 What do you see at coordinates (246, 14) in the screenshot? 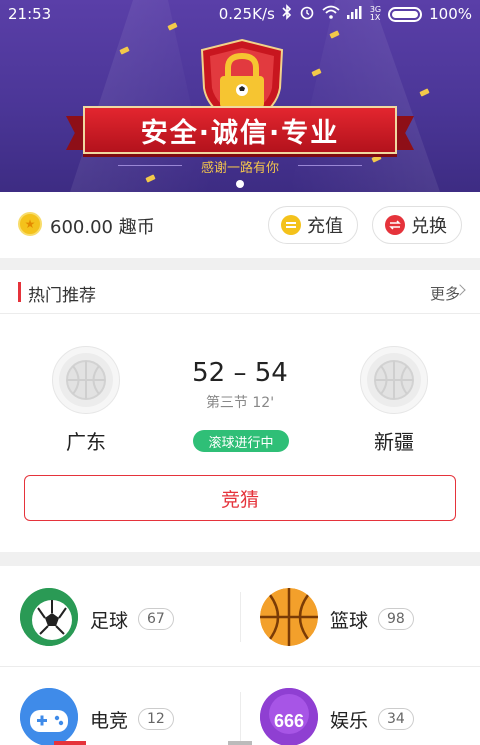
I see `network-speed: 0.25K/s` at bounding box center [246, 14].